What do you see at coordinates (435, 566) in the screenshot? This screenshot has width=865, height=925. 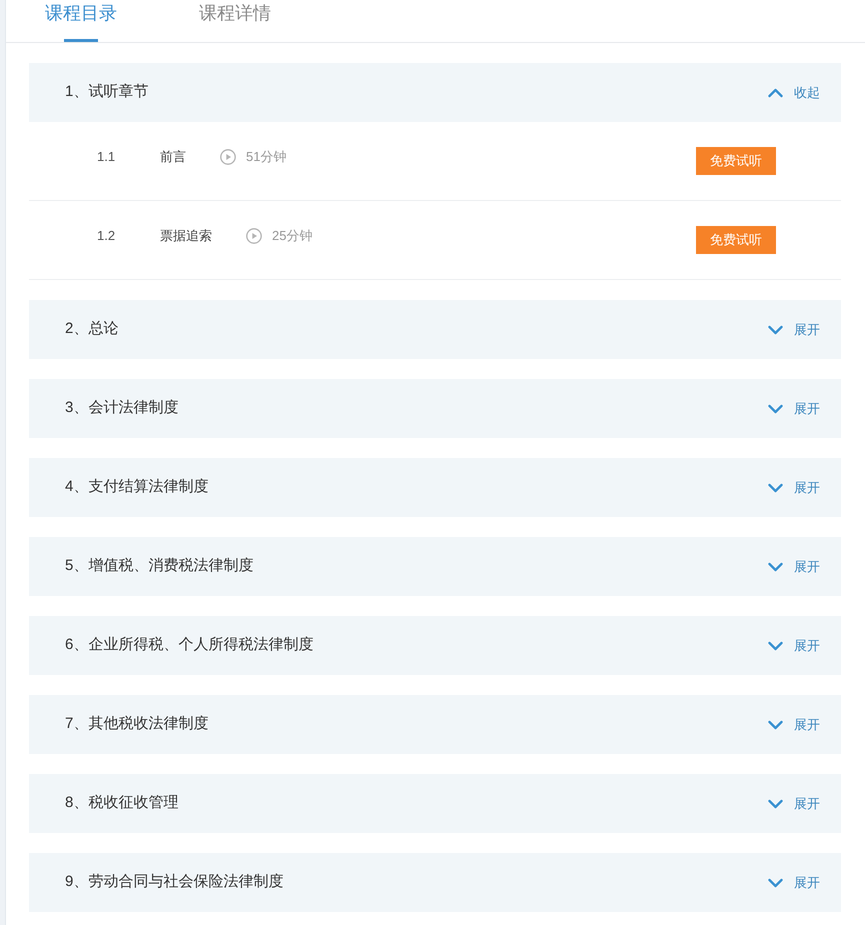 I see `chapter-header: 5、增值税、消费税法律制度 展开` at bounding box center [435, 566].